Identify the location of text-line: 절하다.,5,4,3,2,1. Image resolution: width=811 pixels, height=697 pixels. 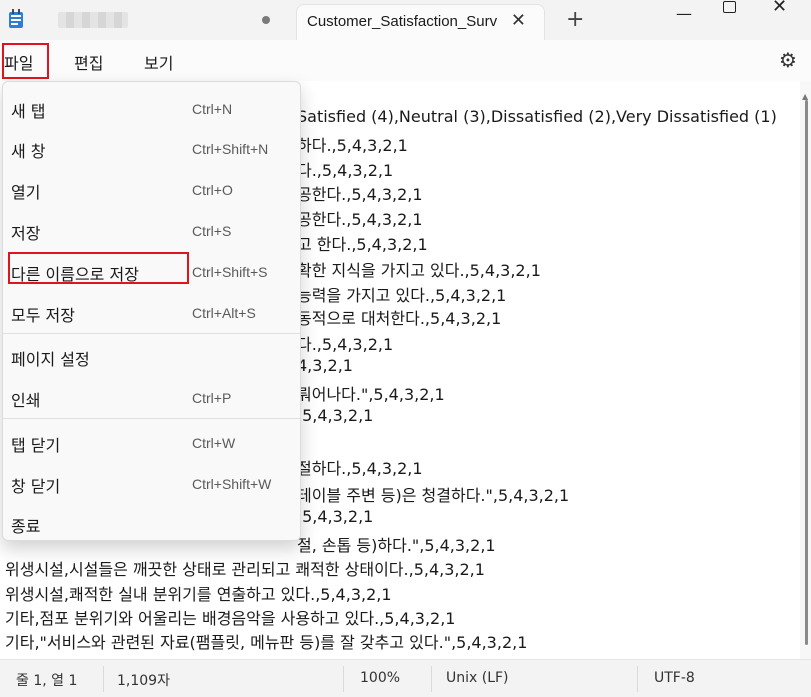
(360, 468).